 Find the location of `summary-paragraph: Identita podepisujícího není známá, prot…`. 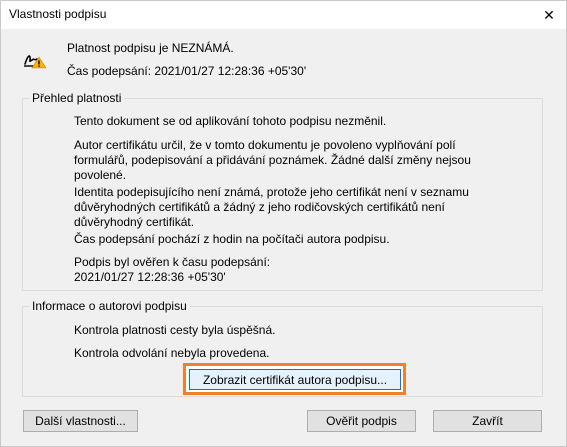

summary-paragraph: Identita podepisujícího není známá, prot… is located at coordinates (271, 207).